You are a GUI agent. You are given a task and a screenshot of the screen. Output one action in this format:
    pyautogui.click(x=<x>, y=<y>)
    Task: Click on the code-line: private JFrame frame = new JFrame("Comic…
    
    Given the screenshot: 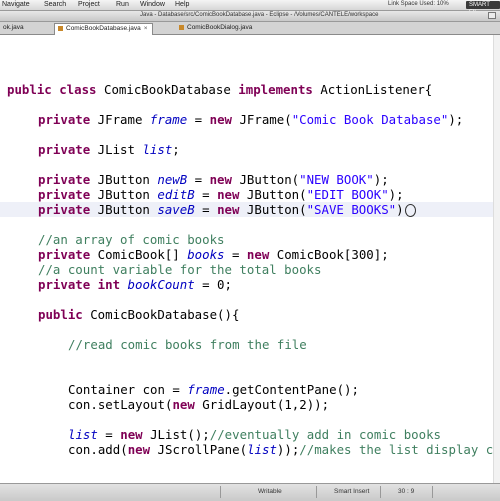 What is the action you would take?
    pyautogui.click(x=251, y=119)
    